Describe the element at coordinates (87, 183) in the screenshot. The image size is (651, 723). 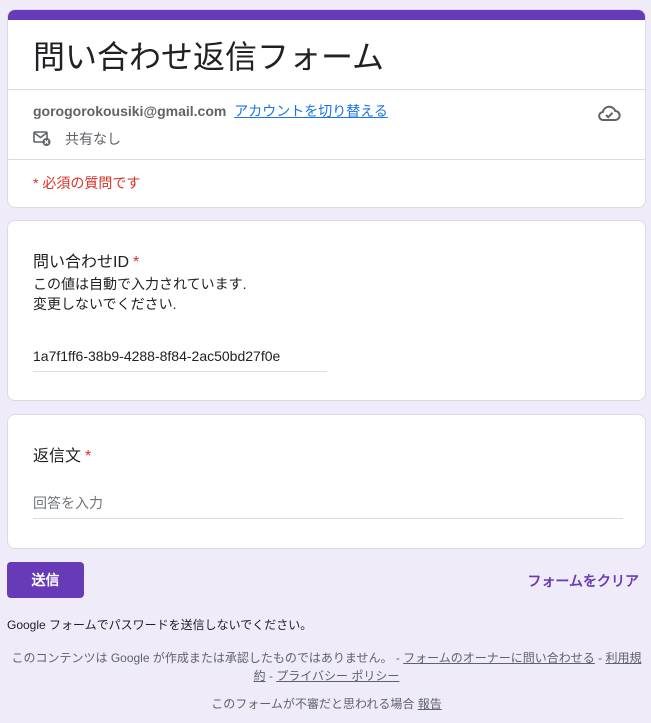
I see `required-note: * 必須の質問です` at that location.